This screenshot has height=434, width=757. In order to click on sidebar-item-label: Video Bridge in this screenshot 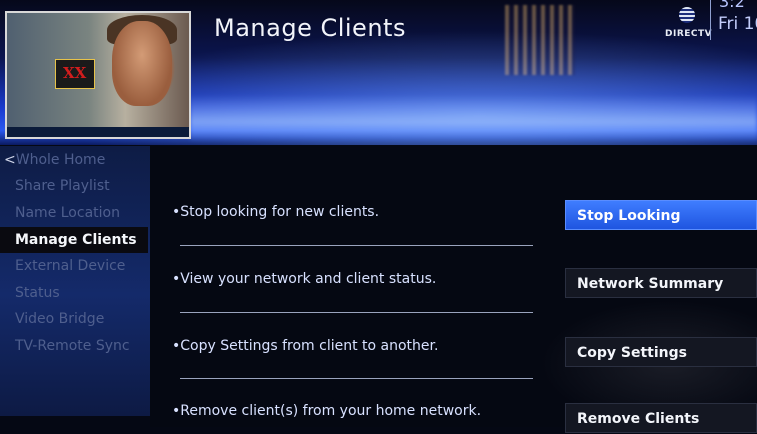, I will do `click(60, 319)`.